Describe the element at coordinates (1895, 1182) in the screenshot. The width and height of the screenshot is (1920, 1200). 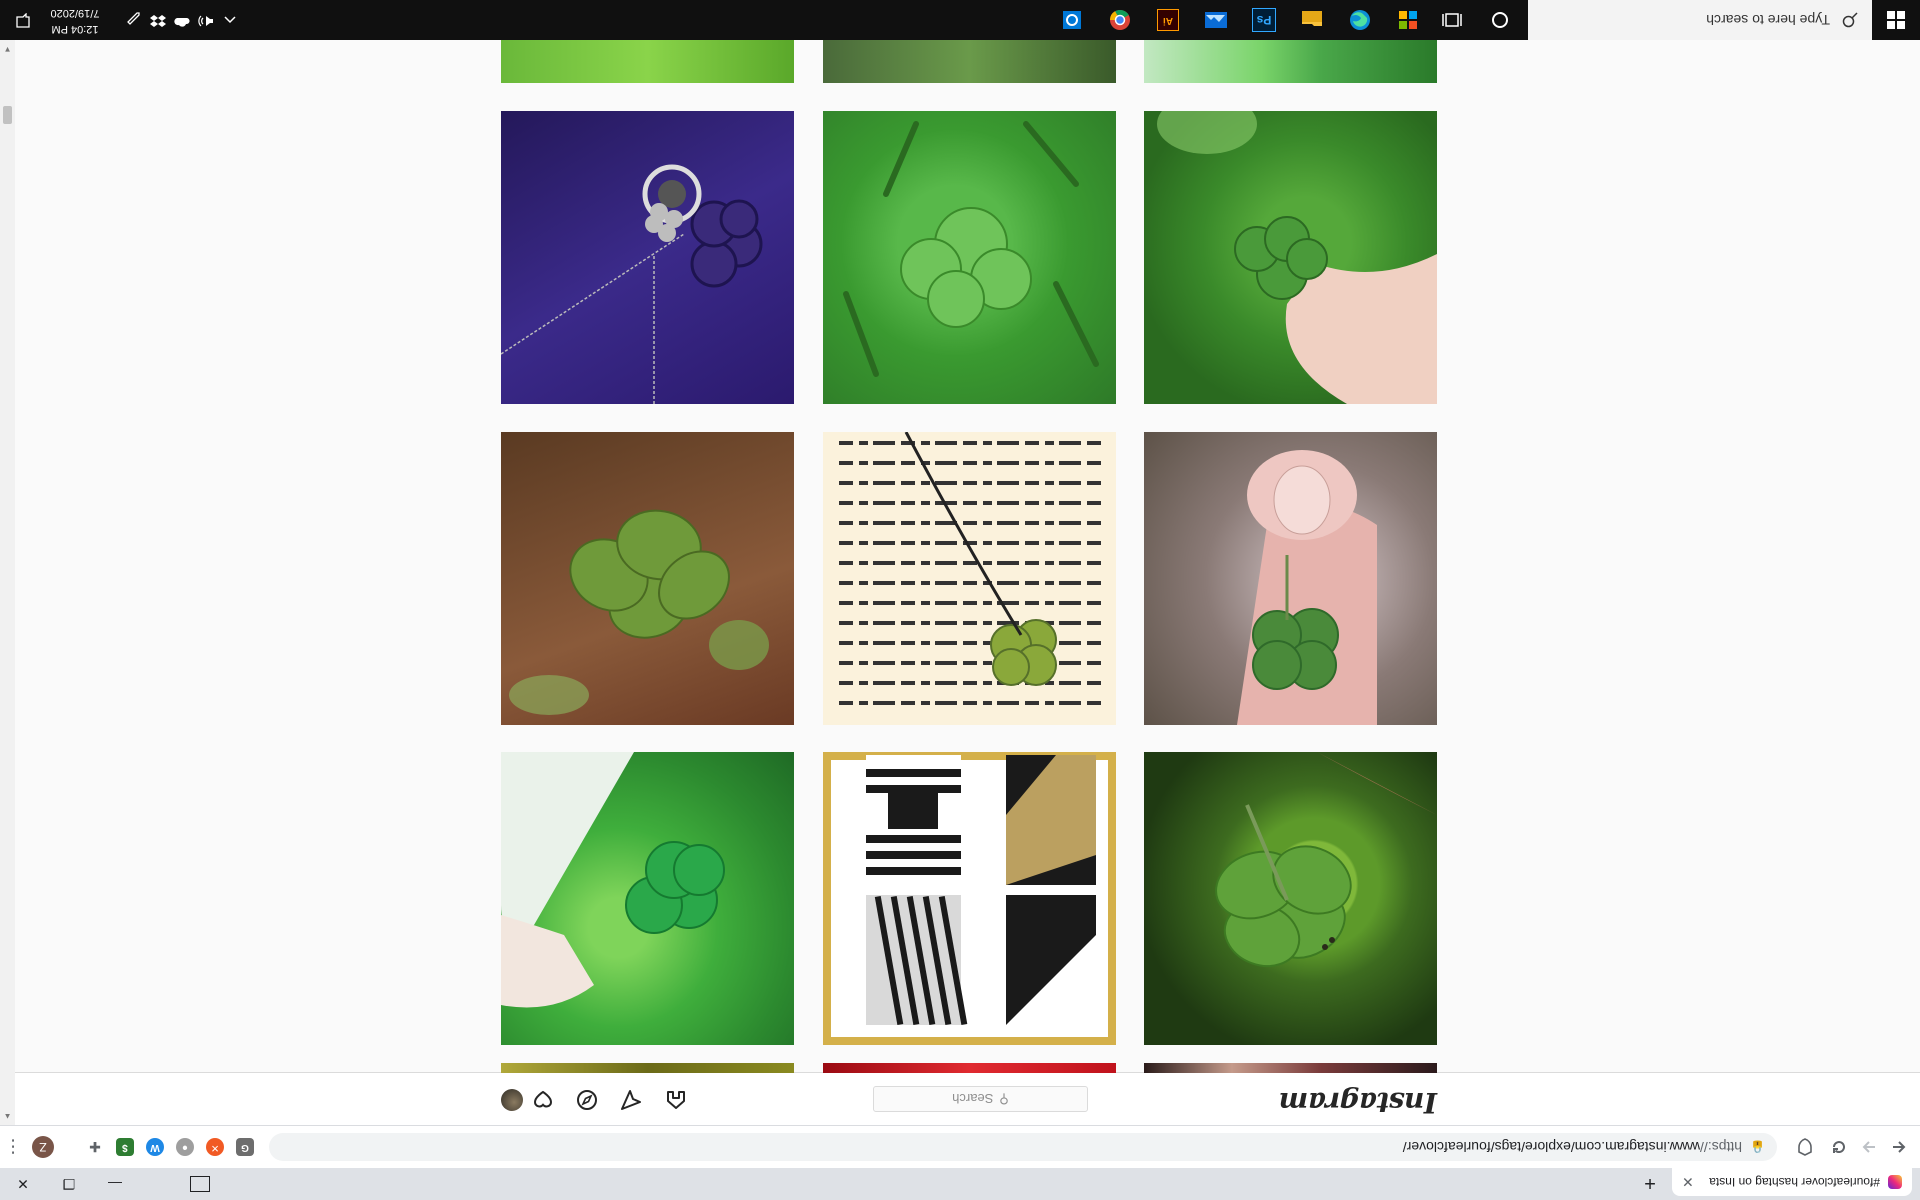
I see `instagram-favicon-icon` at that location.